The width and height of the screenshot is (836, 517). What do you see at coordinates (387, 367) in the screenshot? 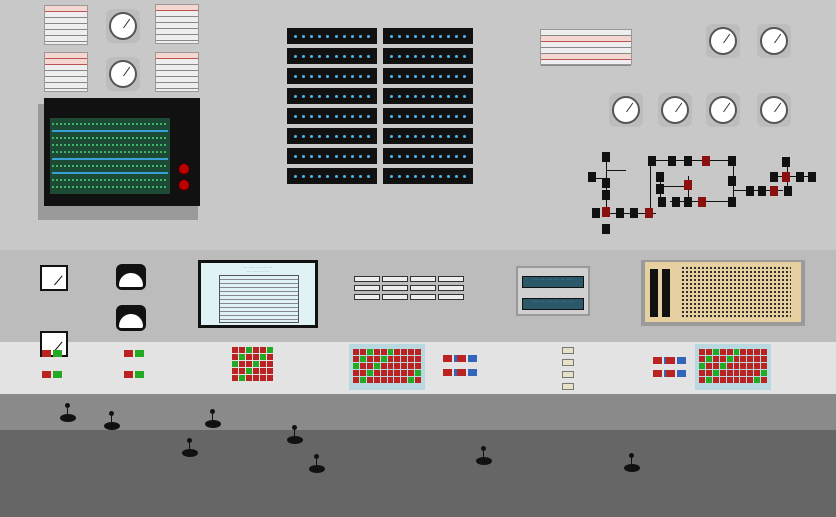
I see `switch-bank` at bounding box center [387, 367].